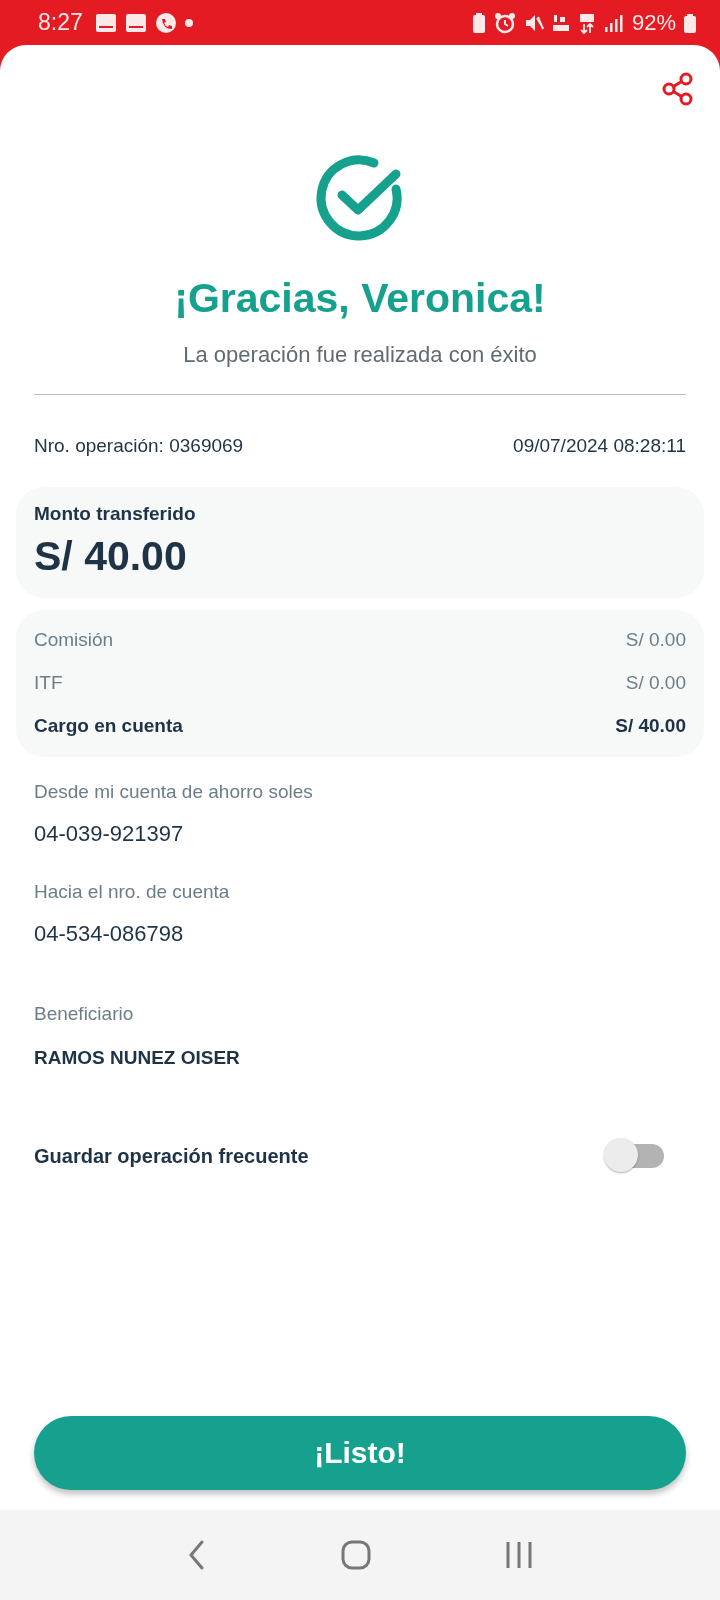 The image size is (720, 1600). What do you see at coordinates (188, 22) in the screenshot?
I see `dot-icon` at bounding box center [188, 22].